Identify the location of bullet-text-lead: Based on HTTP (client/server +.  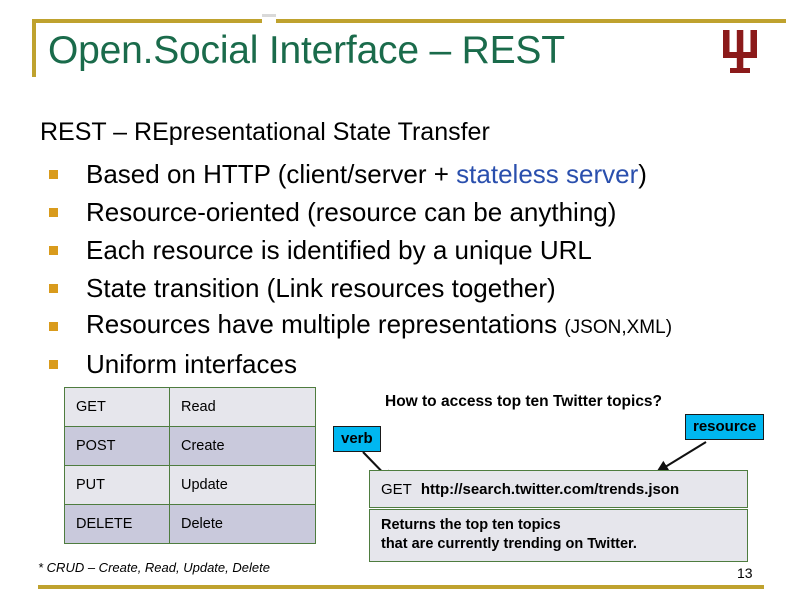
(271, 174).